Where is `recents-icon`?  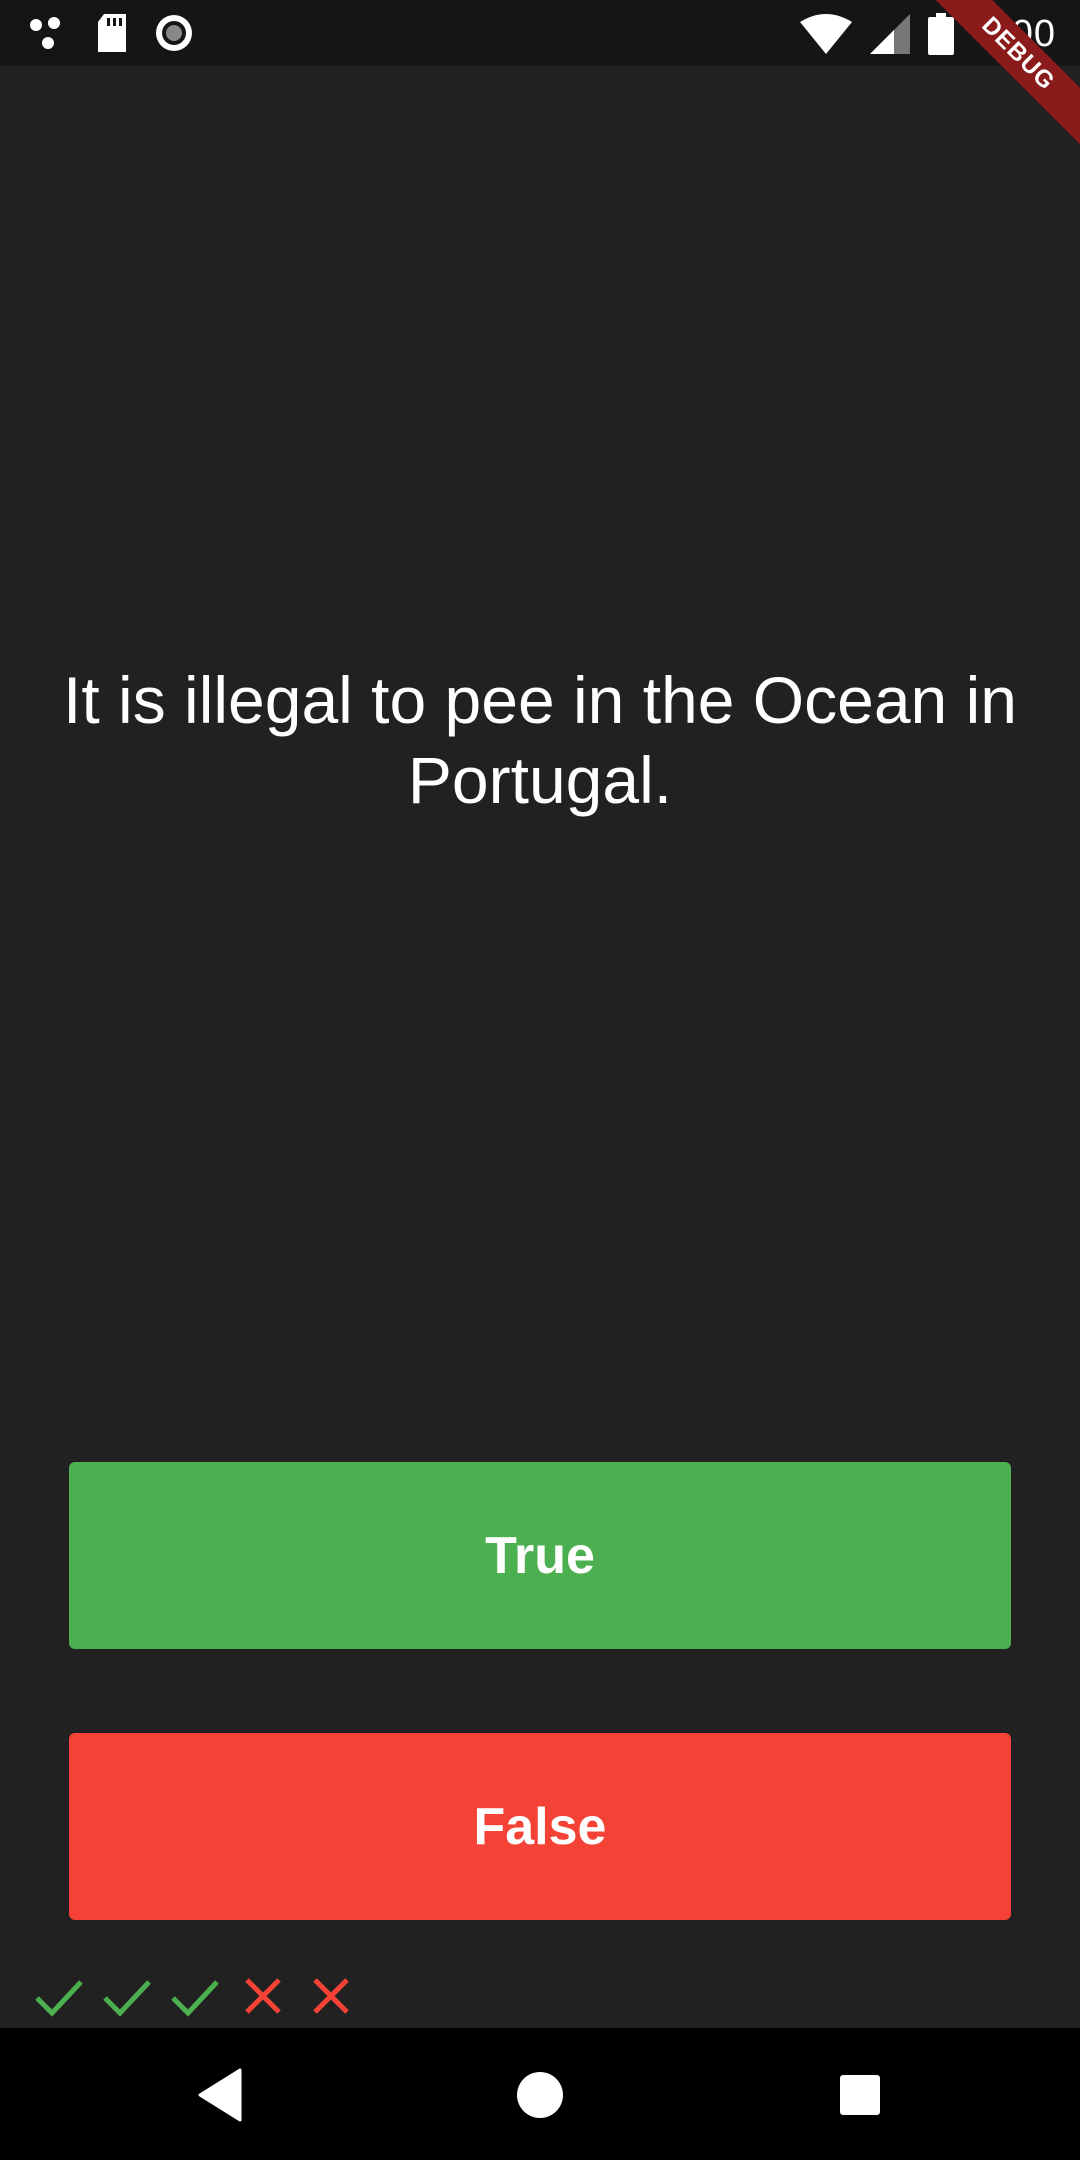
recents-icon is located at coordinates (860, 2095).